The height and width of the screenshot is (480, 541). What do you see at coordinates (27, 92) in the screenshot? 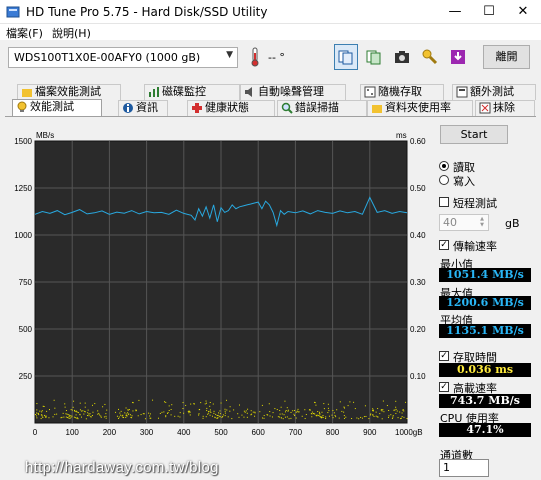
I see `folder-icon` at bounding box center [27, 92].